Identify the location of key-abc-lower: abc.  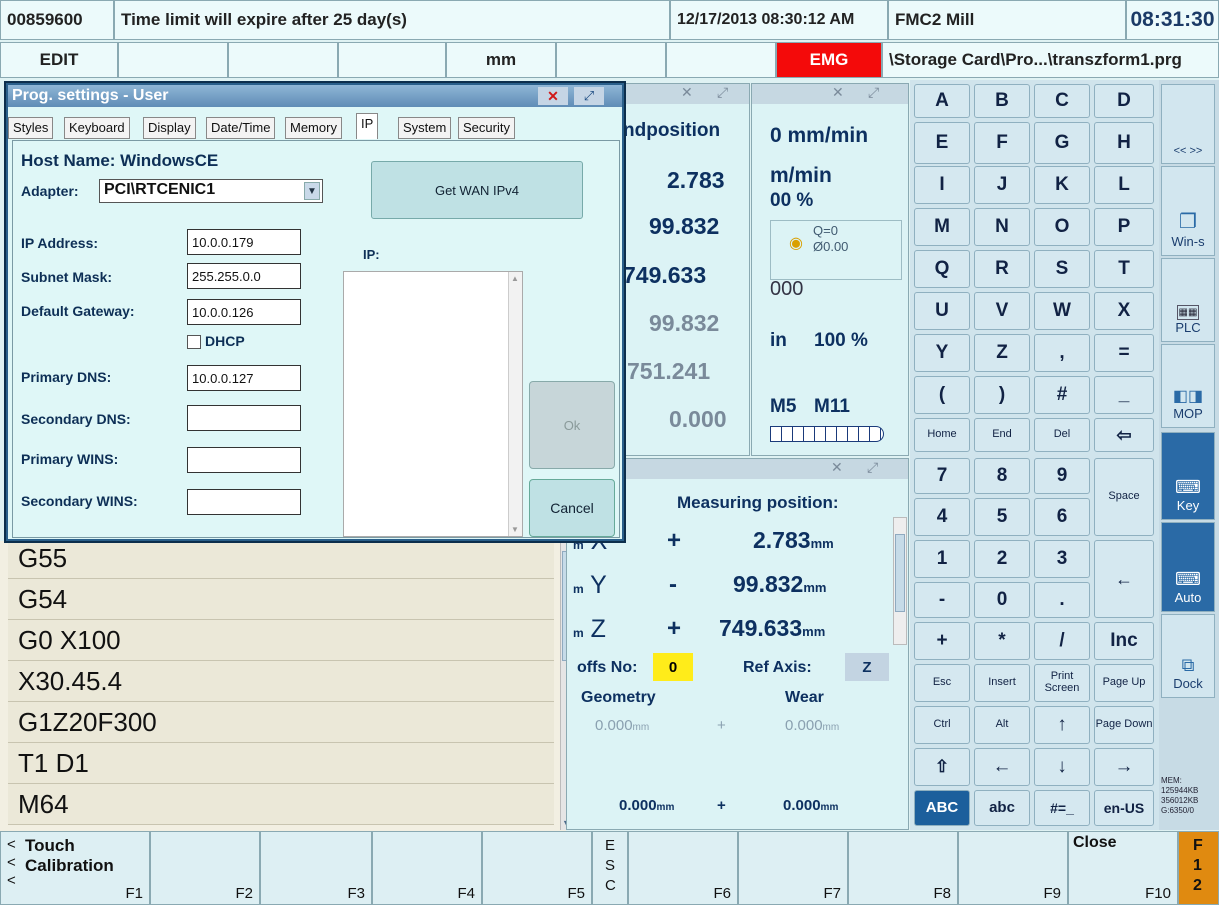
(1002, 808).